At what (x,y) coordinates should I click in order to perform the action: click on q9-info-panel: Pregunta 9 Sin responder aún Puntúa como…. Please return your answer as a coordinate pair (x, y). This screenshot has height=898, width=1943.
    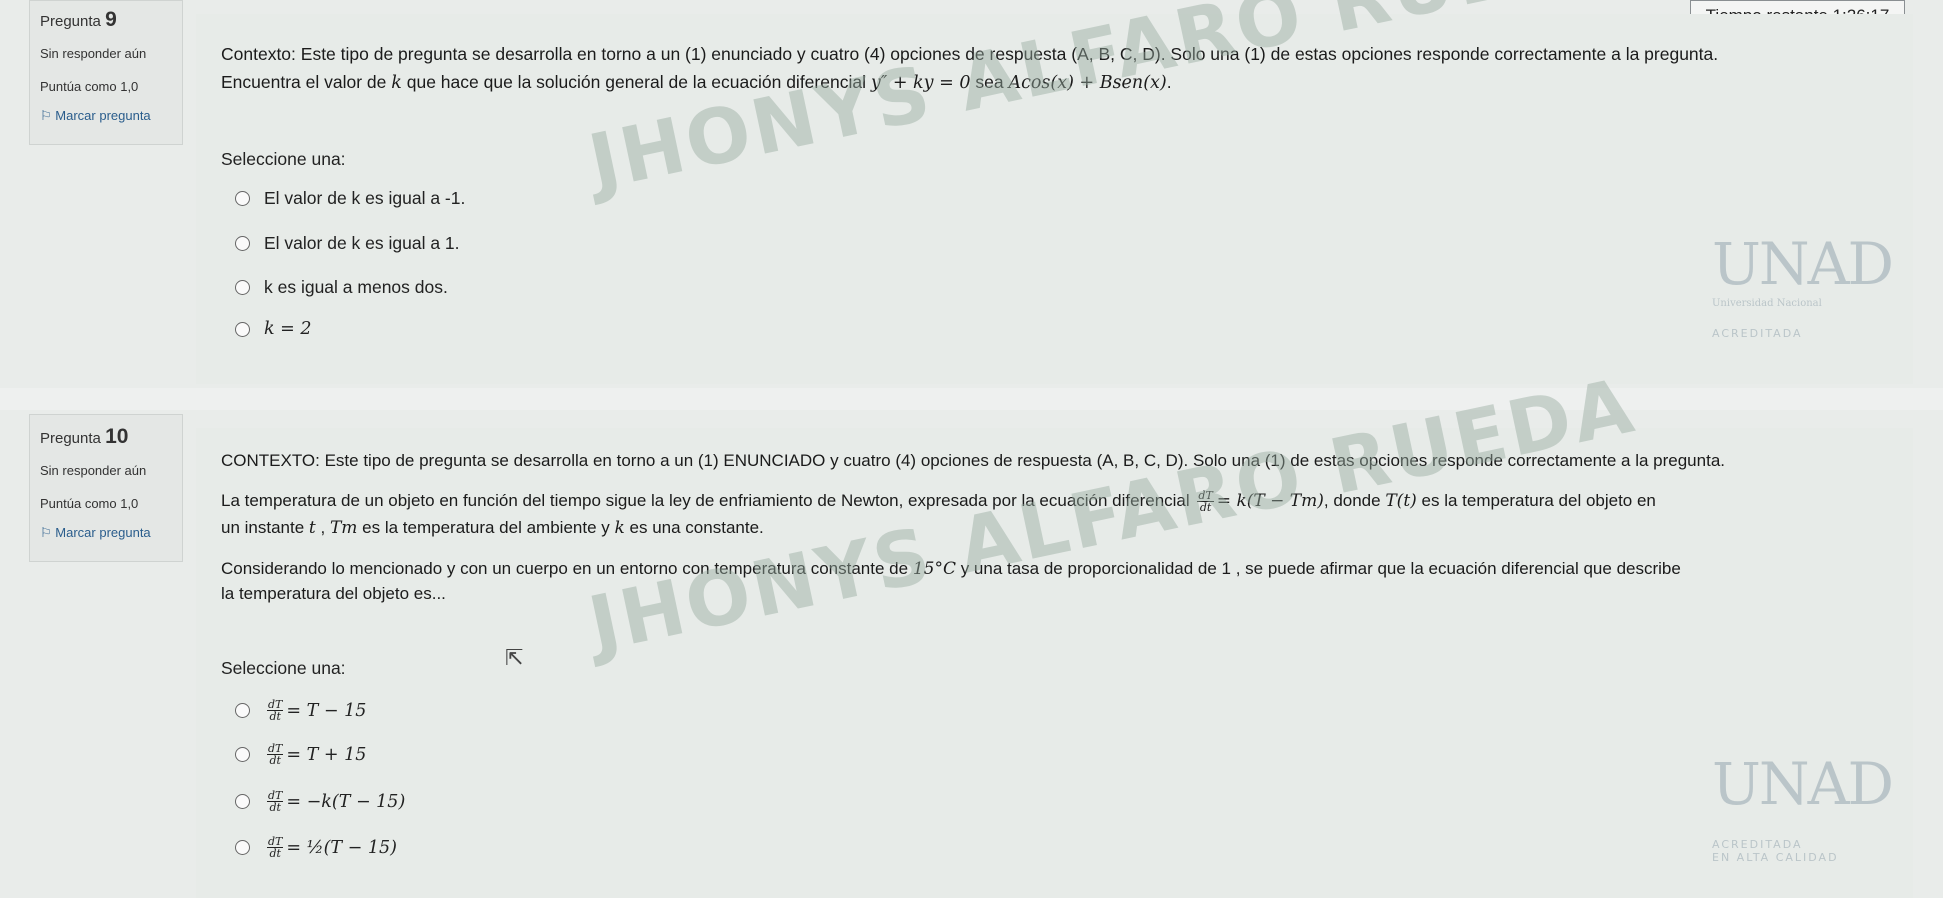
    Looking at the image, I should click on (106, 72).